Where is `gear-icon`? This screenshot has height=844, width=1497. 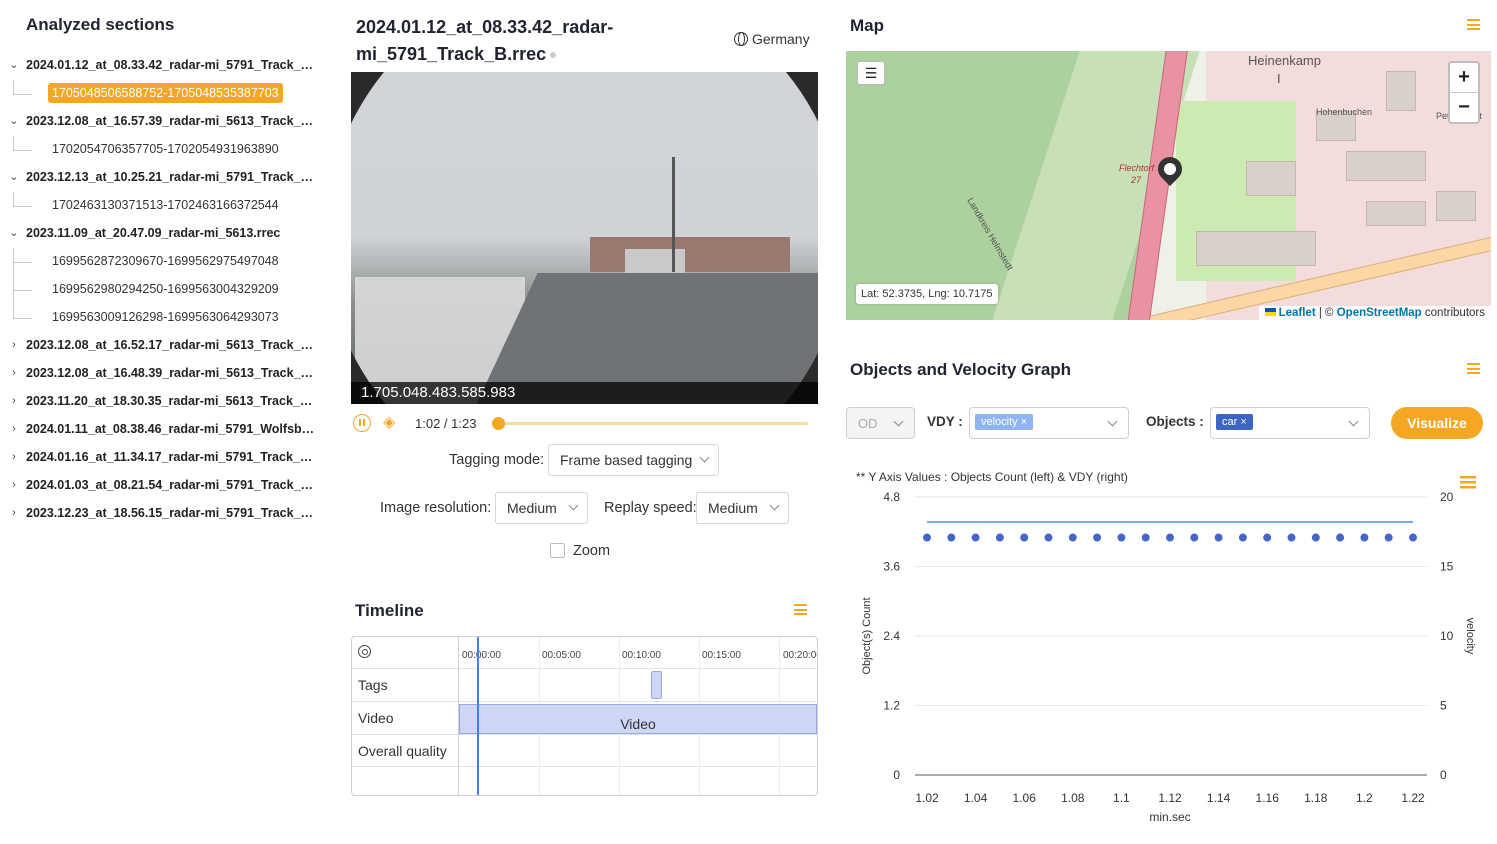 gear-icon is located at coordinates (364, 651).